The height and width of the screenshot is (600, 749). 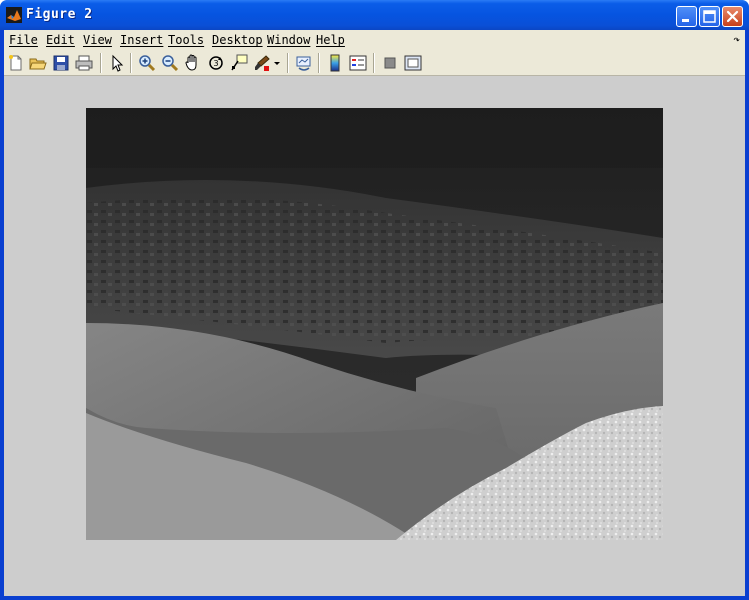 I want to click on menu-file: File, so click(x=23, y=40).